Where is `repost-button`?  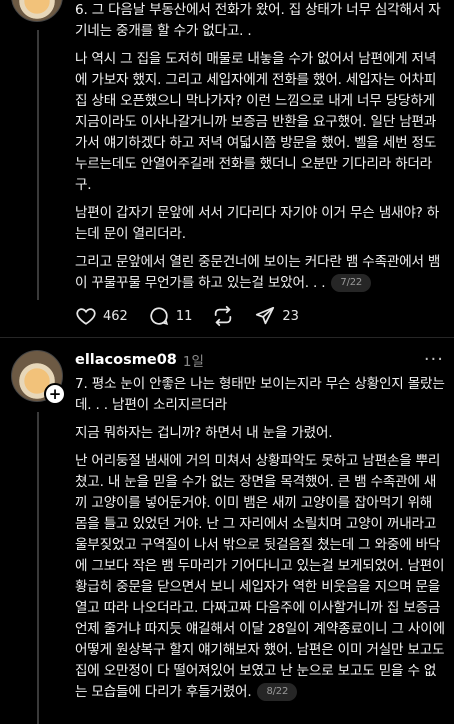 repost-button is located at coordinates (223, 316).